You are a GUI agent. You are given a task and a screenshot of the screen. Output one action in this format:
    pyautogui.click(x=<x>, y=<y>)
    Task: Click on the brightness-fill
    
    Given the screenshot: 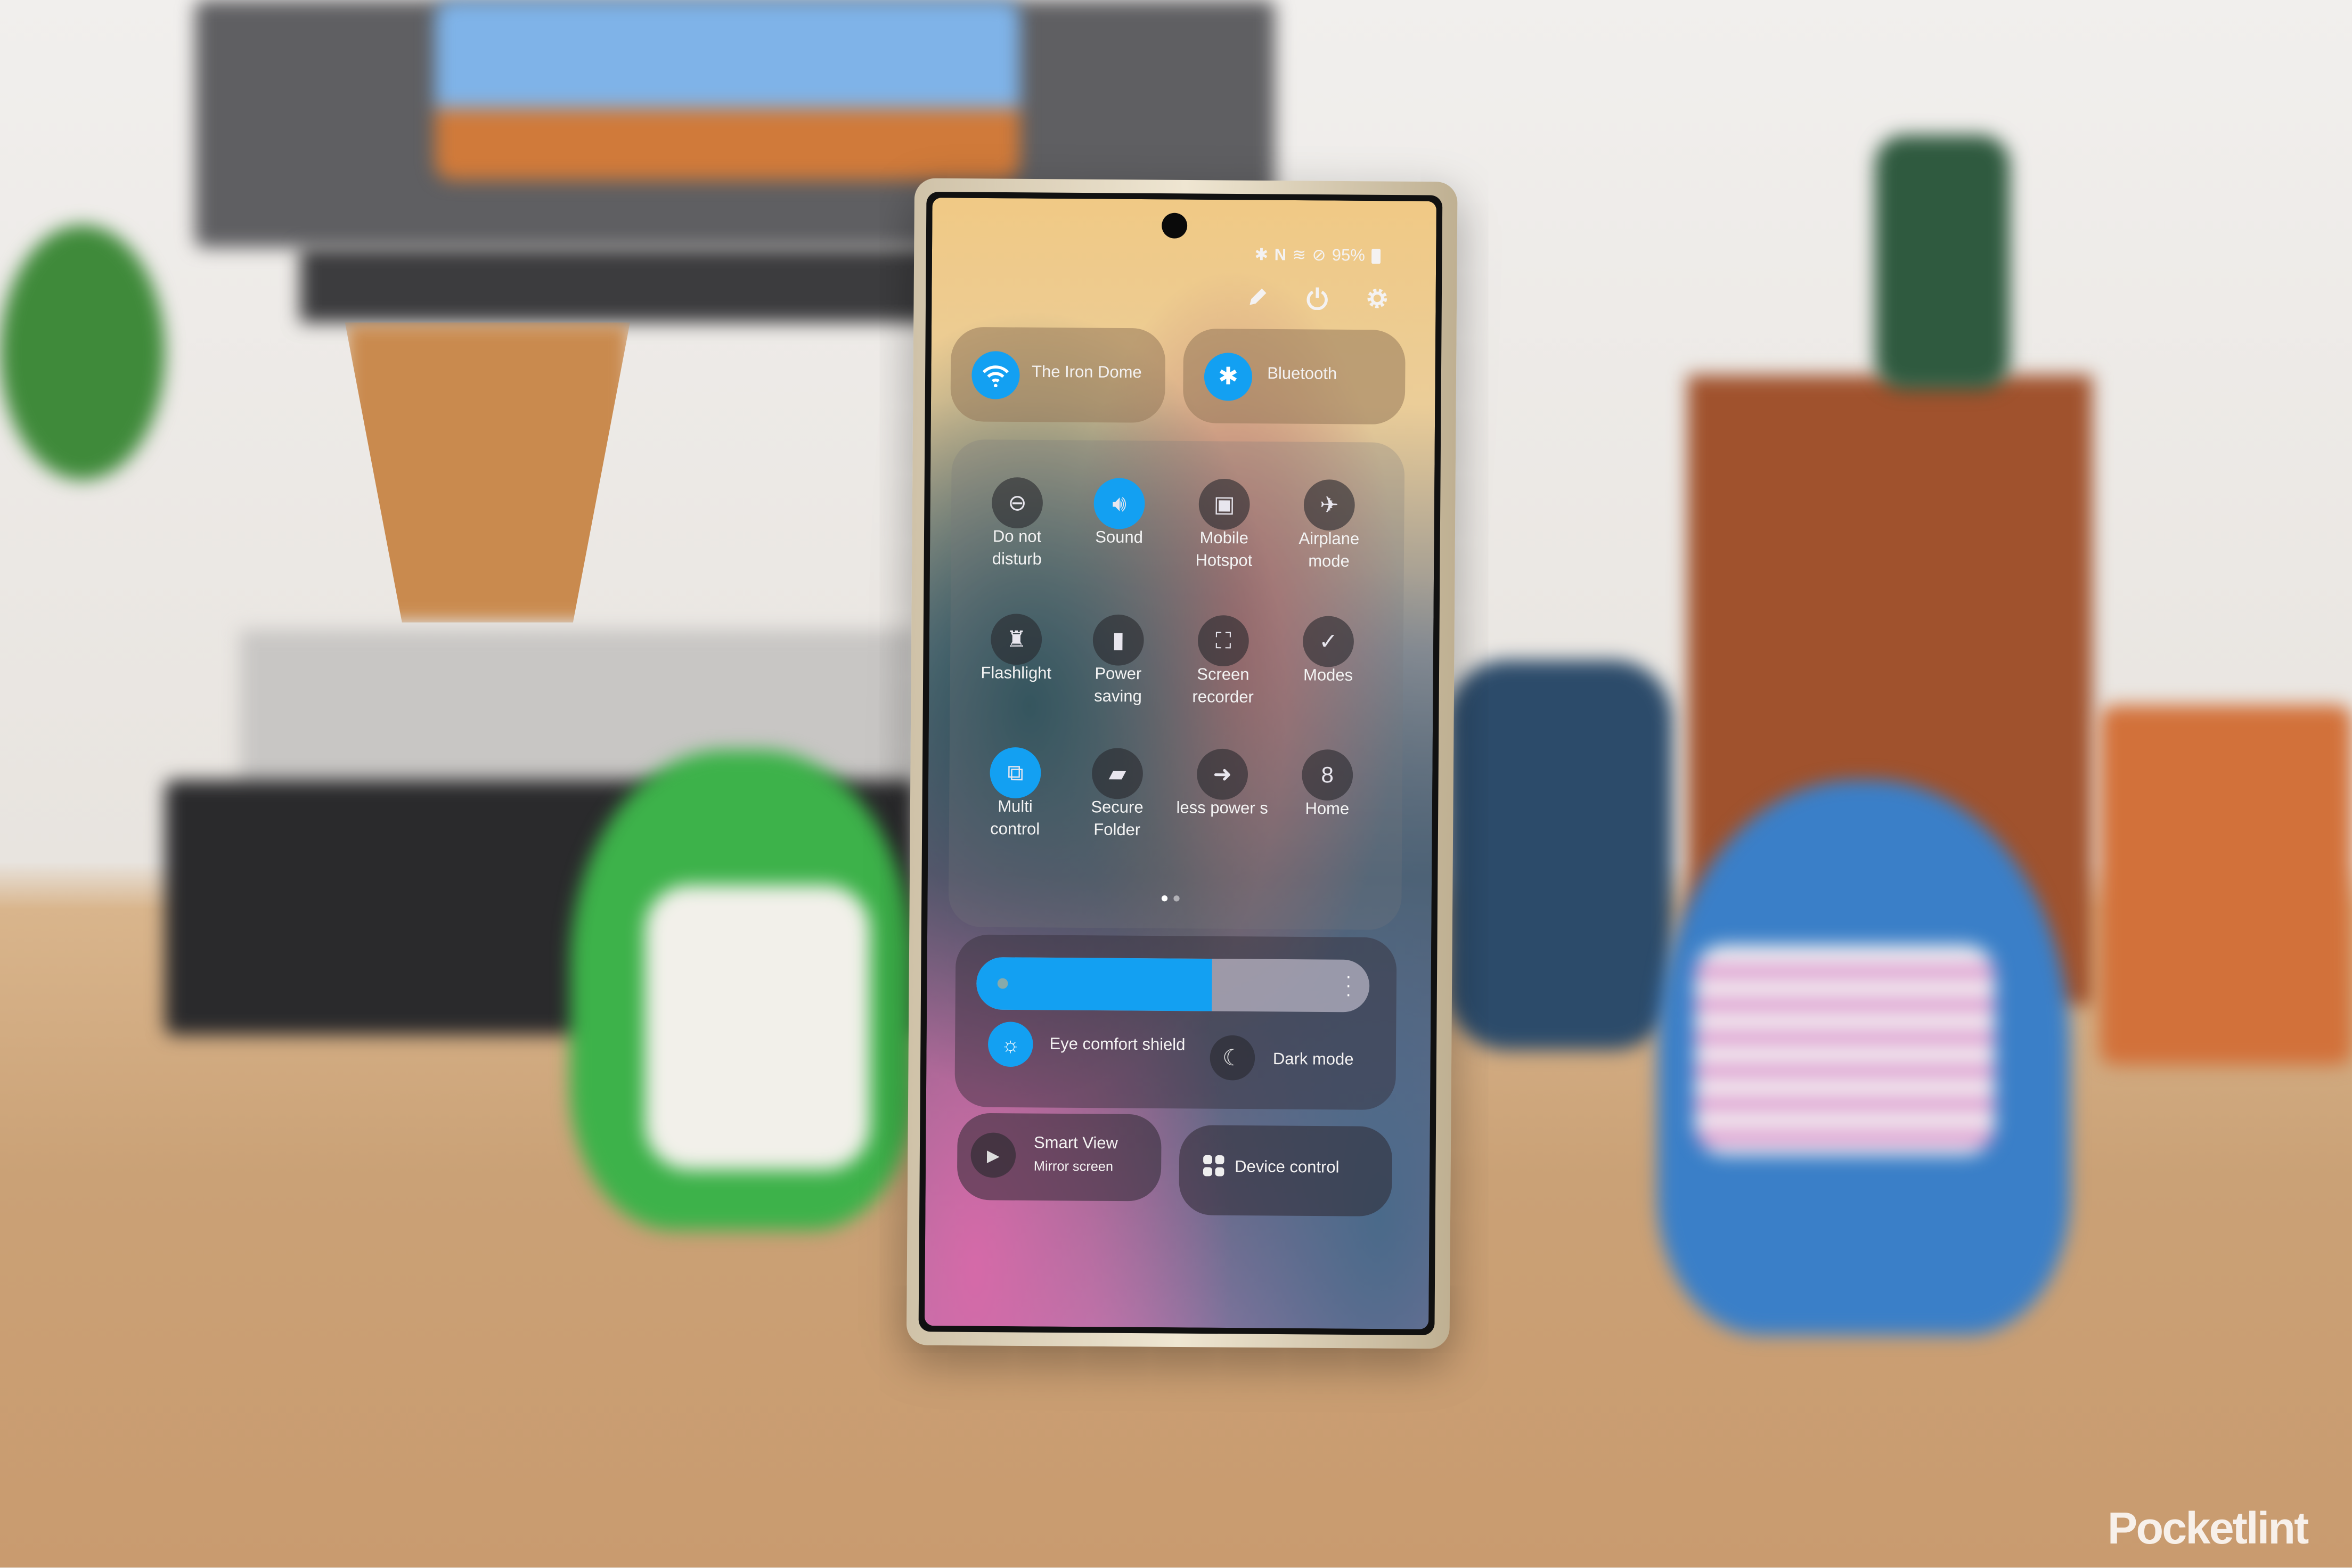 What is the action you would take?
    pyautogui.click(x=1095, y=984)
    